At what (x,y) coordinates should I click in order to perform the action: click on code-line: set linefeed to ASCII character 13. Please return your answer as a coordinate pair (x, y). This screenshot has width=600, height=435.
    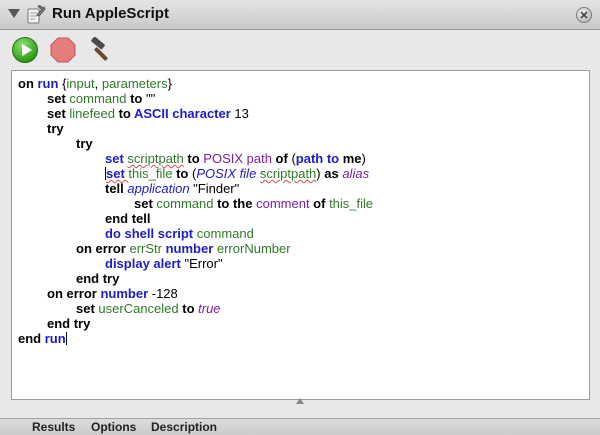
    Looking at the image, I should click on (148, 113).